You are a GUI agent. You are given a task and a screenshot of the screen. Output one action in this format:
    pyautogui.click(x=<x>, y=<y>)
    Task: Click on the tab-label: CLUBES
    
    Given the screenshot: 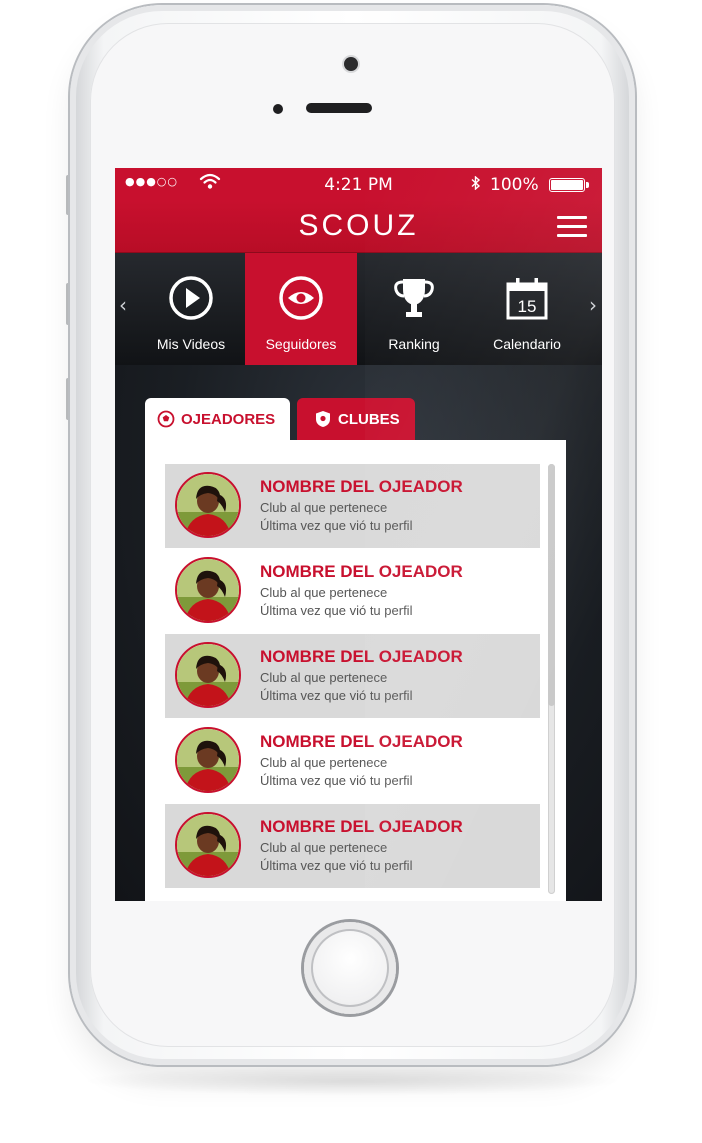 What is the action you would take?
    pyautogui.click(x=369, y=419)
    